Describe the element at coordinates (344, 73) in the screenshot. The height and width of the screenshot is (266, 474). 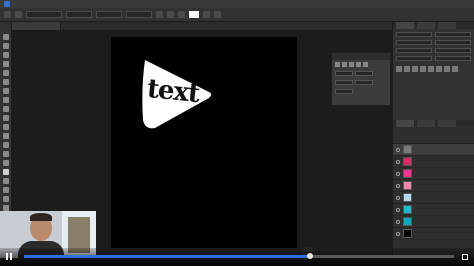
I see `indent-left-field` at that location.